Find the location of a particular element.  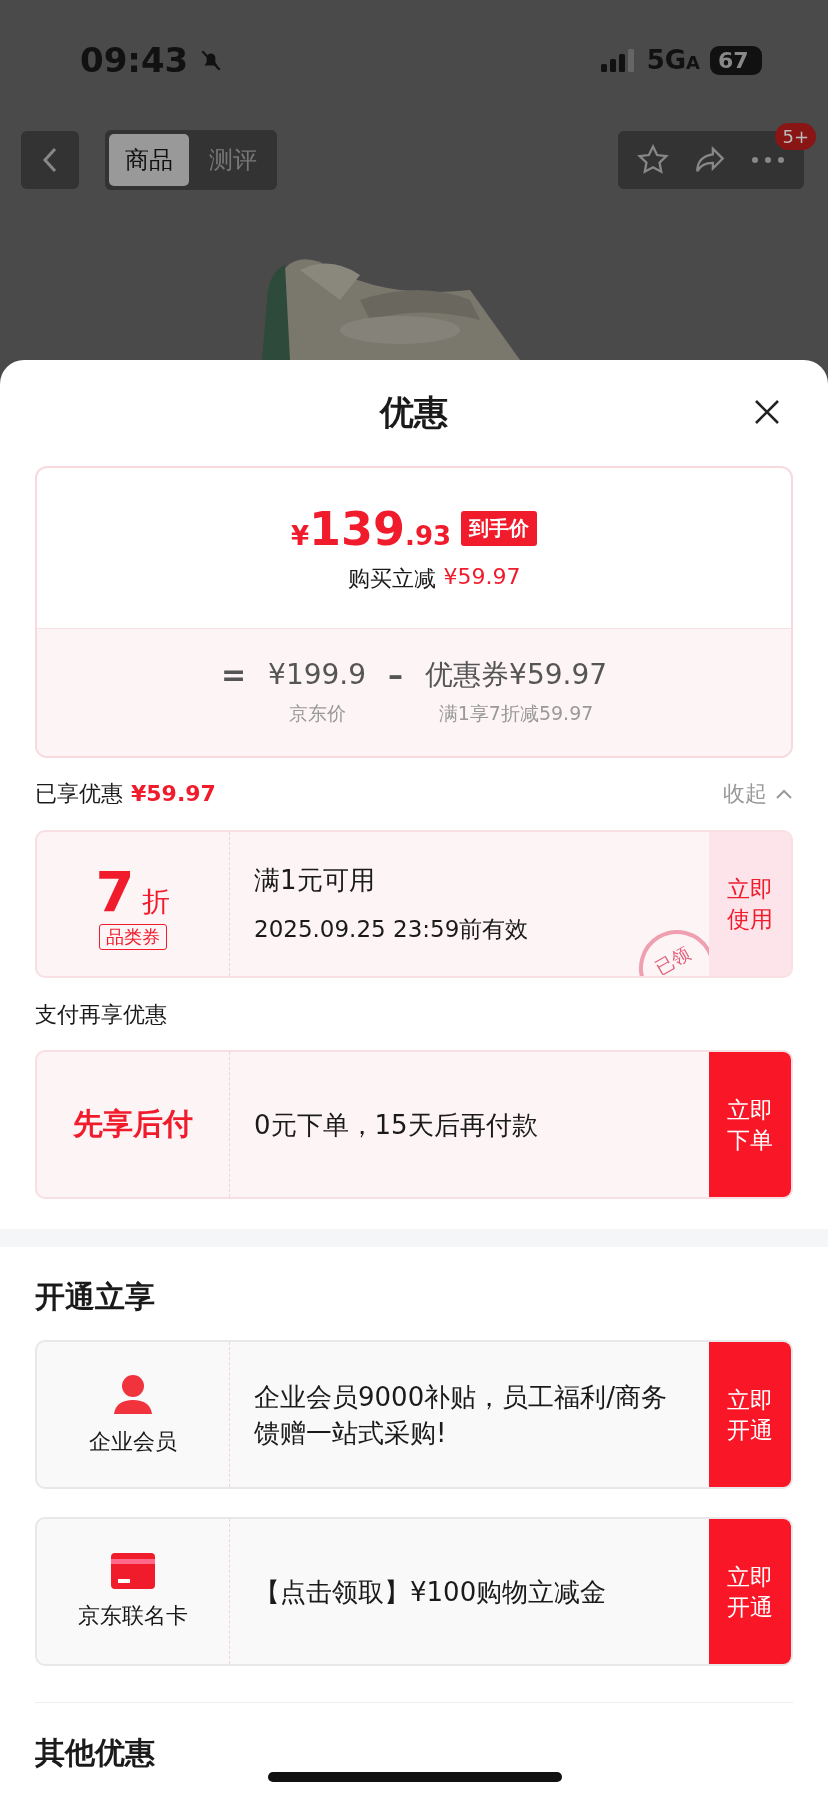

price-tag: 到手价 is located at coordinates (499, 529).